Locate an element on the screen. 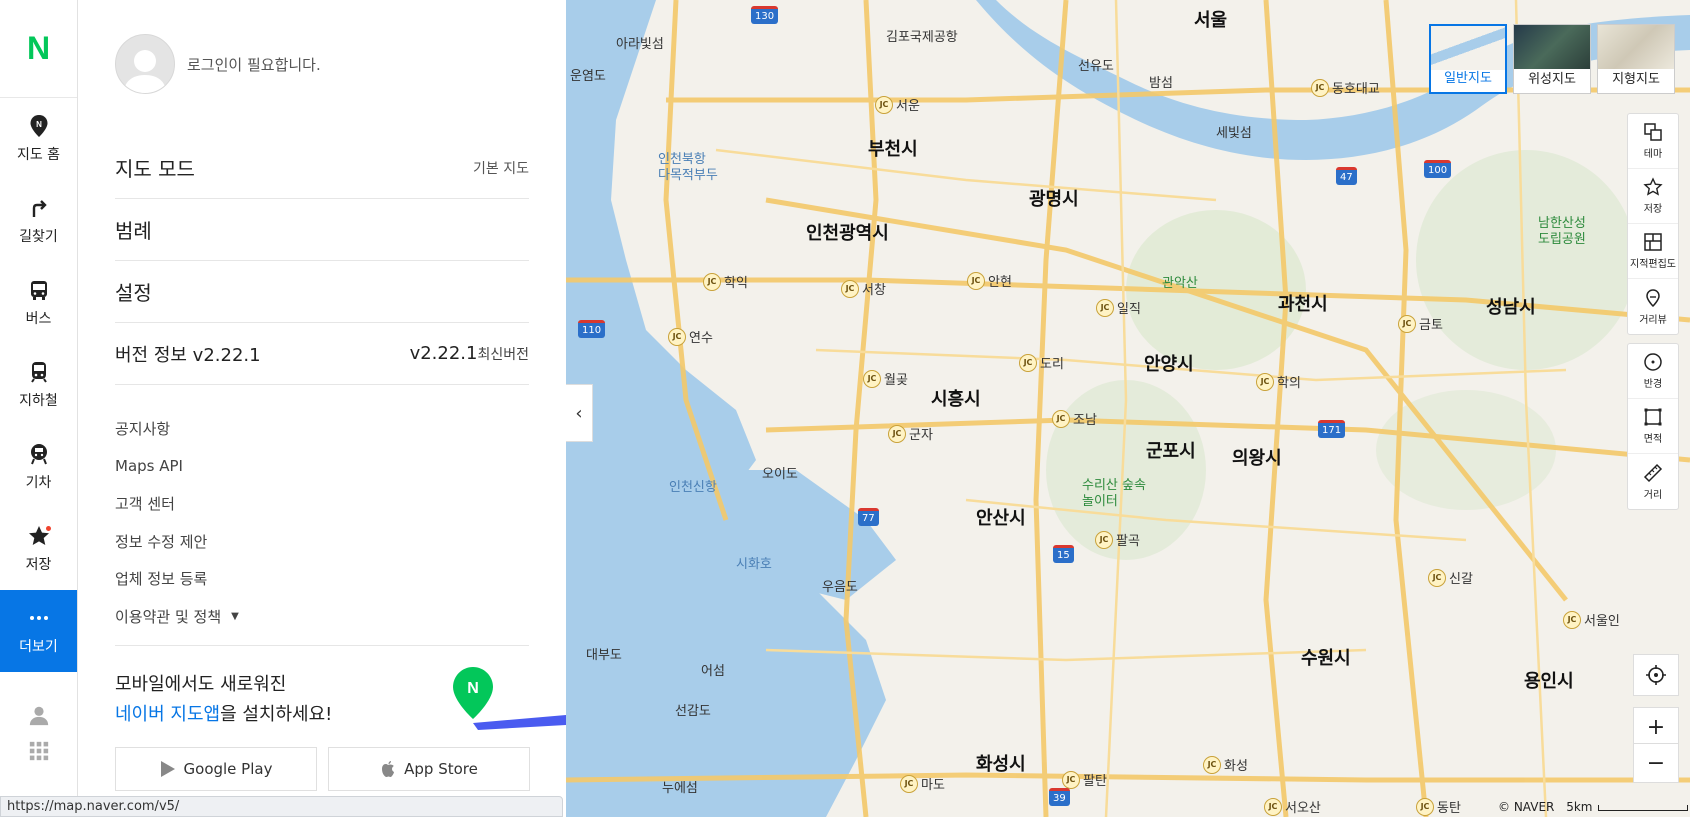  label-bucheon: 부천시 is located at coordinates (893, 148).